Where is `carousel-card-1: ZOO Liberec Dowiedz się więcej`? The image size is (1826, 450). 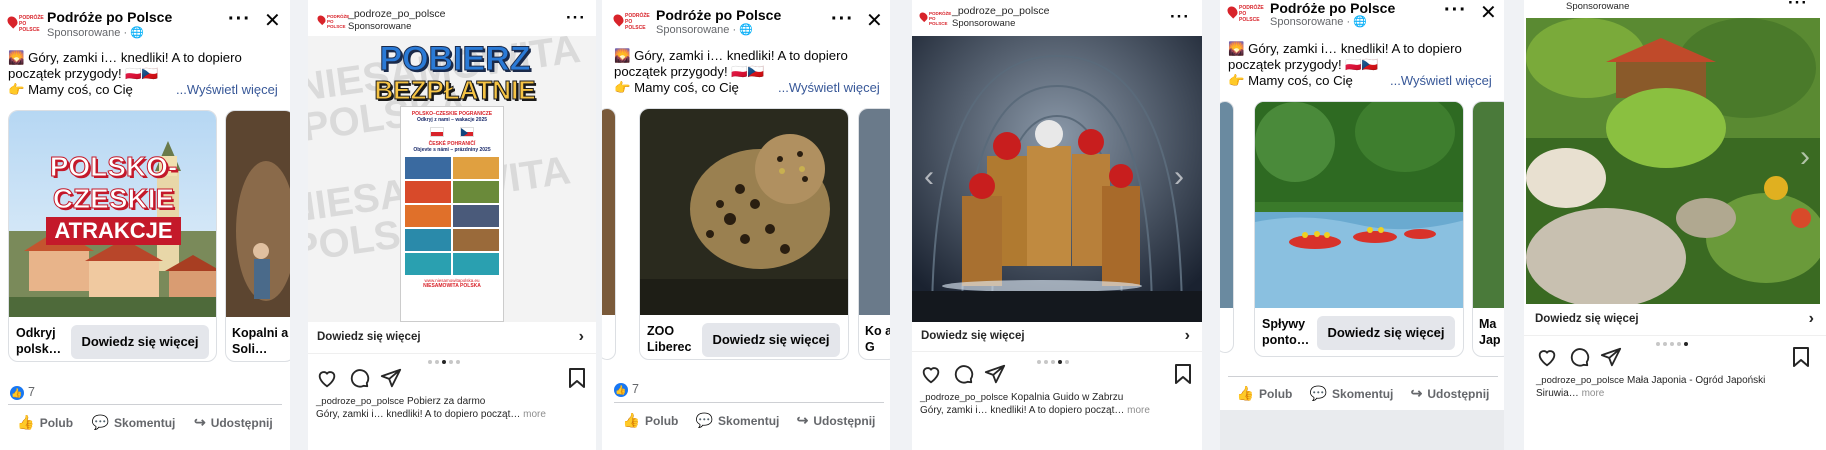 carousel-card-1: ZOO Liberec Dowiedz się więcej is located at coordinates (744, 234).